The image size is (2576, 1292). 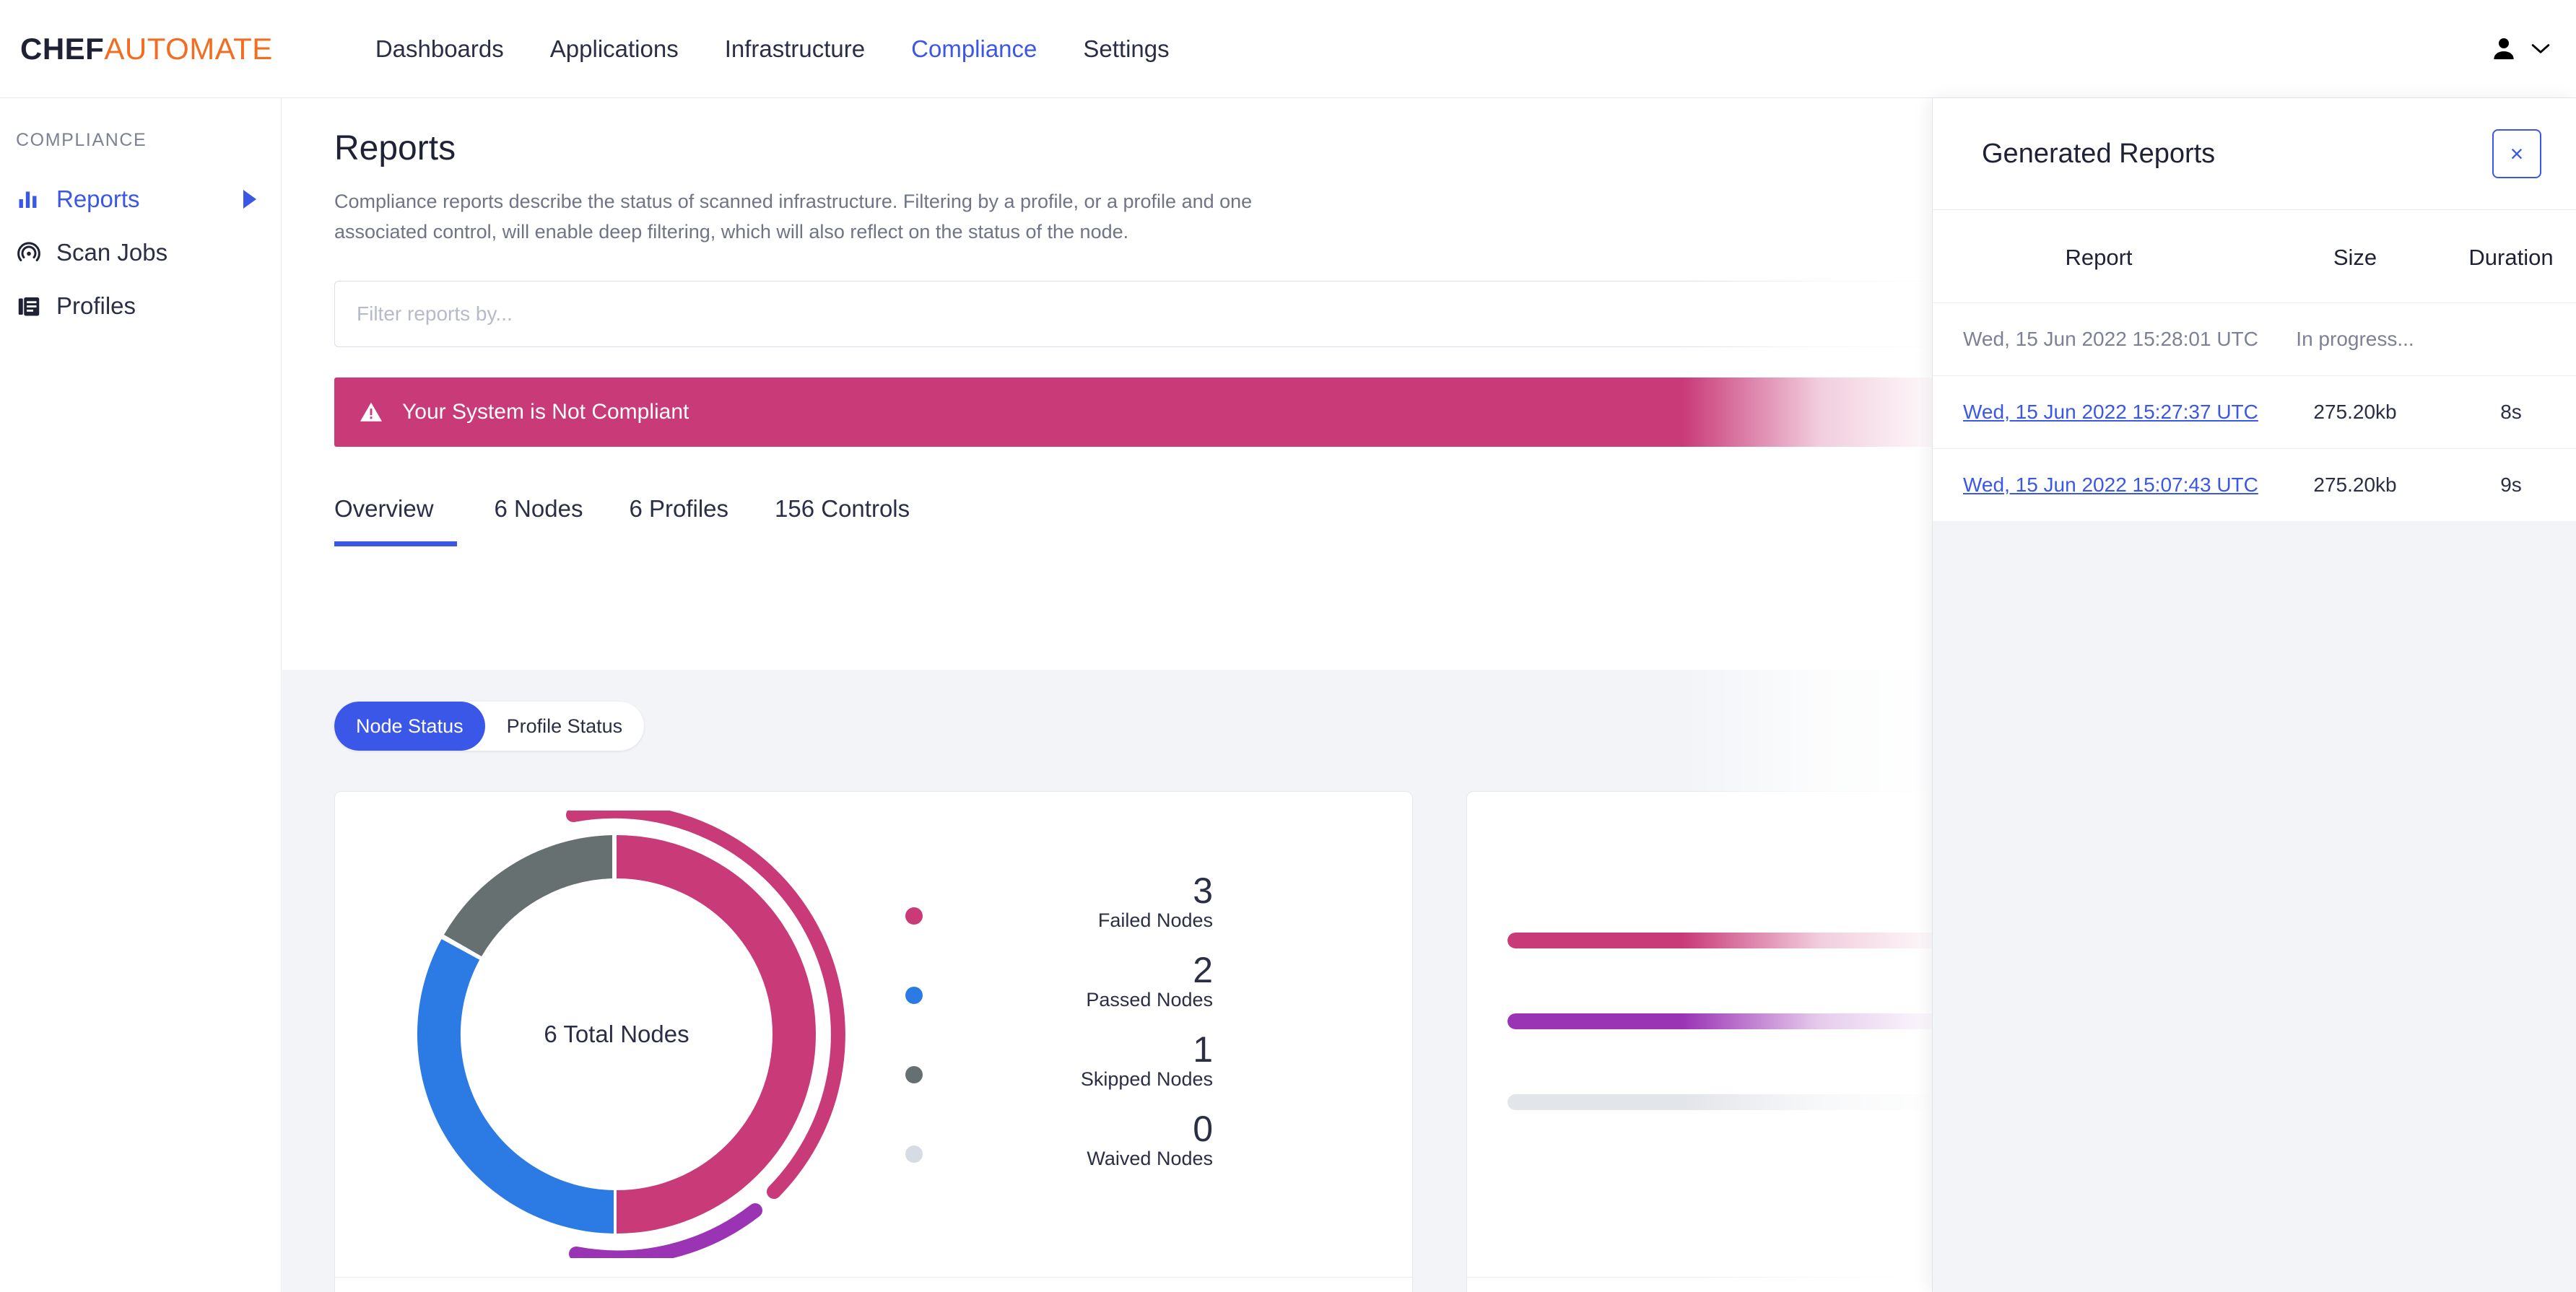 I want to click on report-download-link: Wed, 15 Jun 2022 15:07:43 UTC, so click(x=2110, y=484).